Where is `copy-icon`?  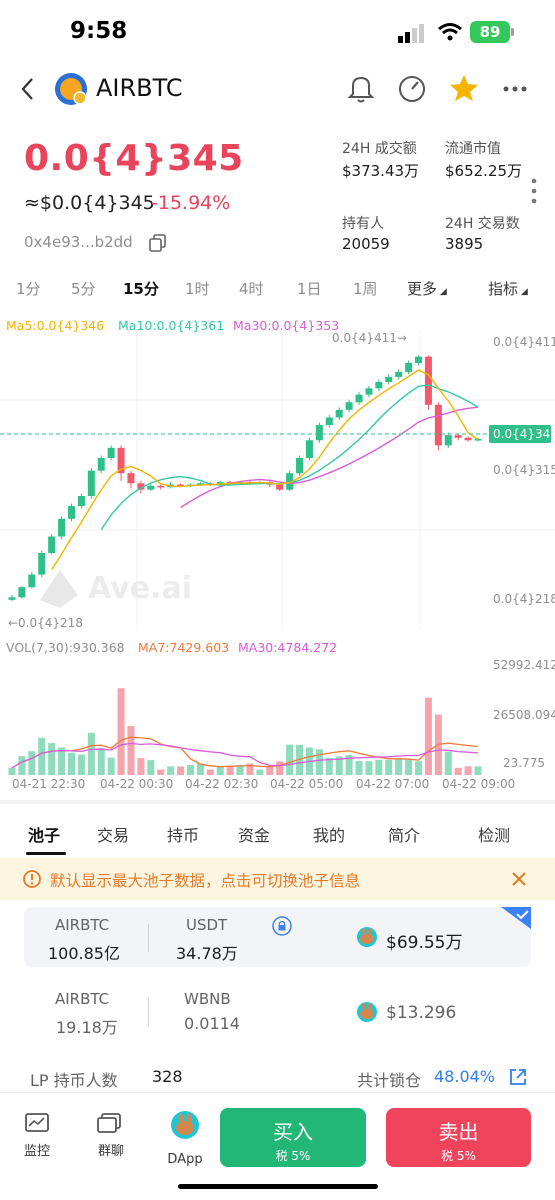 copy-icon is located at coordinates (158, 243).